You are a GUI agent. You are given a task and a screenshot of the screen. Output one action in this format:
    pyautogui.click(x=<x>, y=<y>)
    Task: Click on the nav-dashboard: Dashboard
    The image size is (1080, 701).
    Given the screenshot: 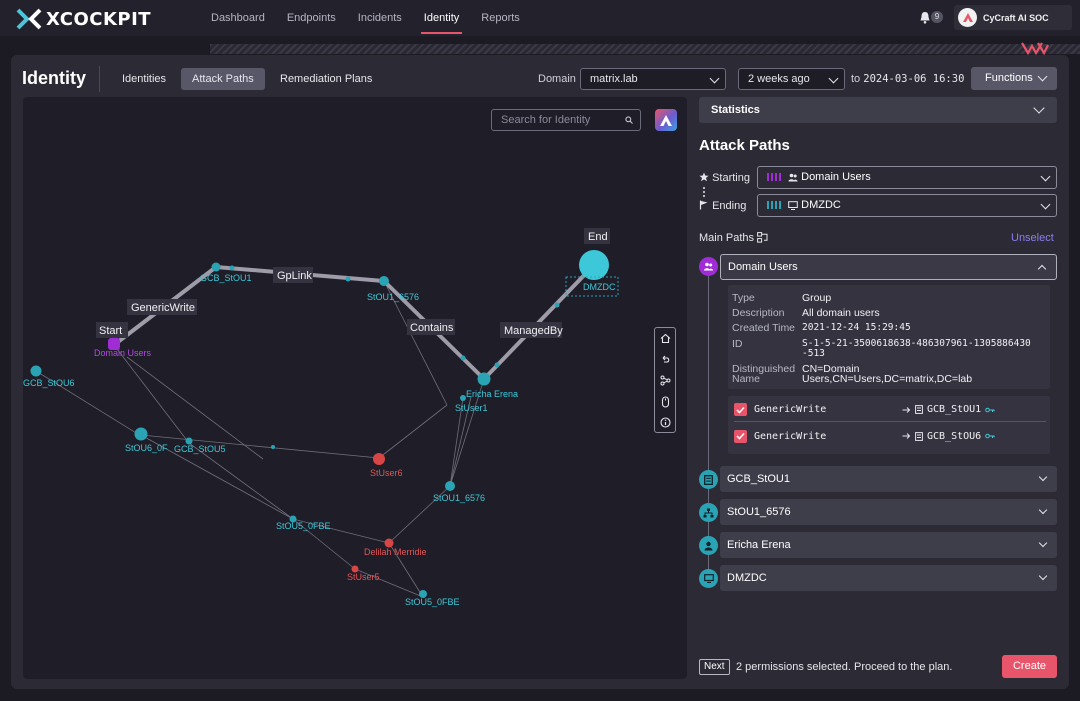 What is the action you would take?
    pyautogui.click(x=238, y=18)
    